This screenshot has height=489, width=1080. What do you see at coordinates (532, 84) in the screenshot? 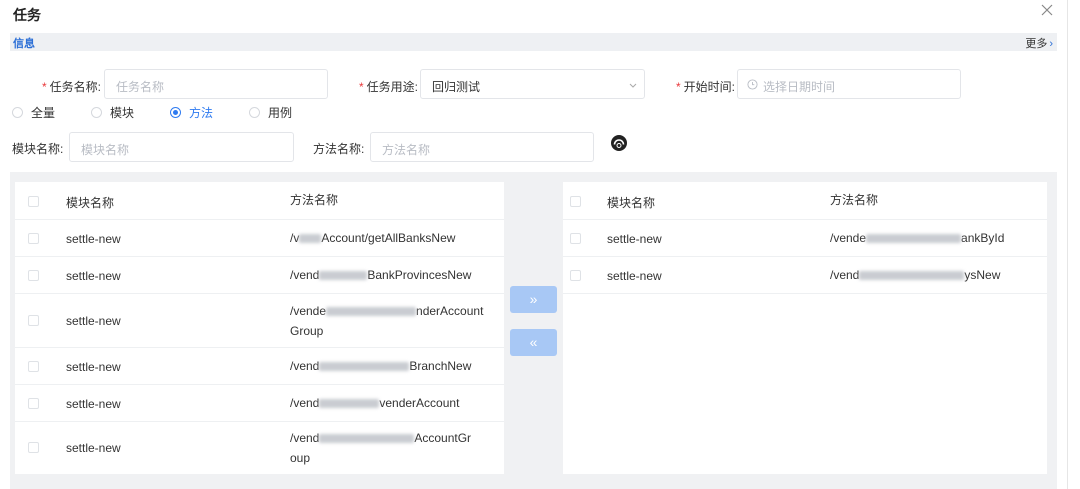
I see `task-purpose-select: 回归测试` at bounding box center [532, 84].